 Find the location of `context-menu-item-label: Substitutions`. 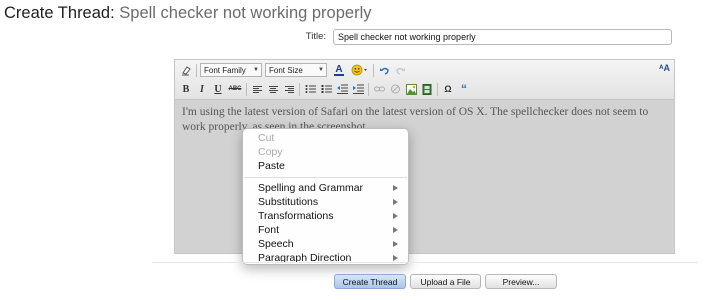

context-menu-item-label: Substitutions is located at coordinates (288, 202).